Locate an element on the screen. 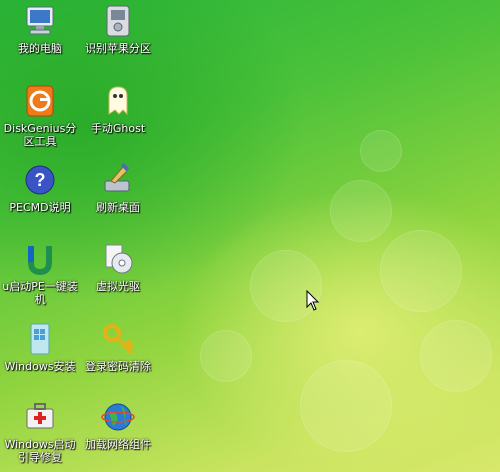  desktop-icon-load-network-components: 加载网络组件 is located at coordinates (118, 425).